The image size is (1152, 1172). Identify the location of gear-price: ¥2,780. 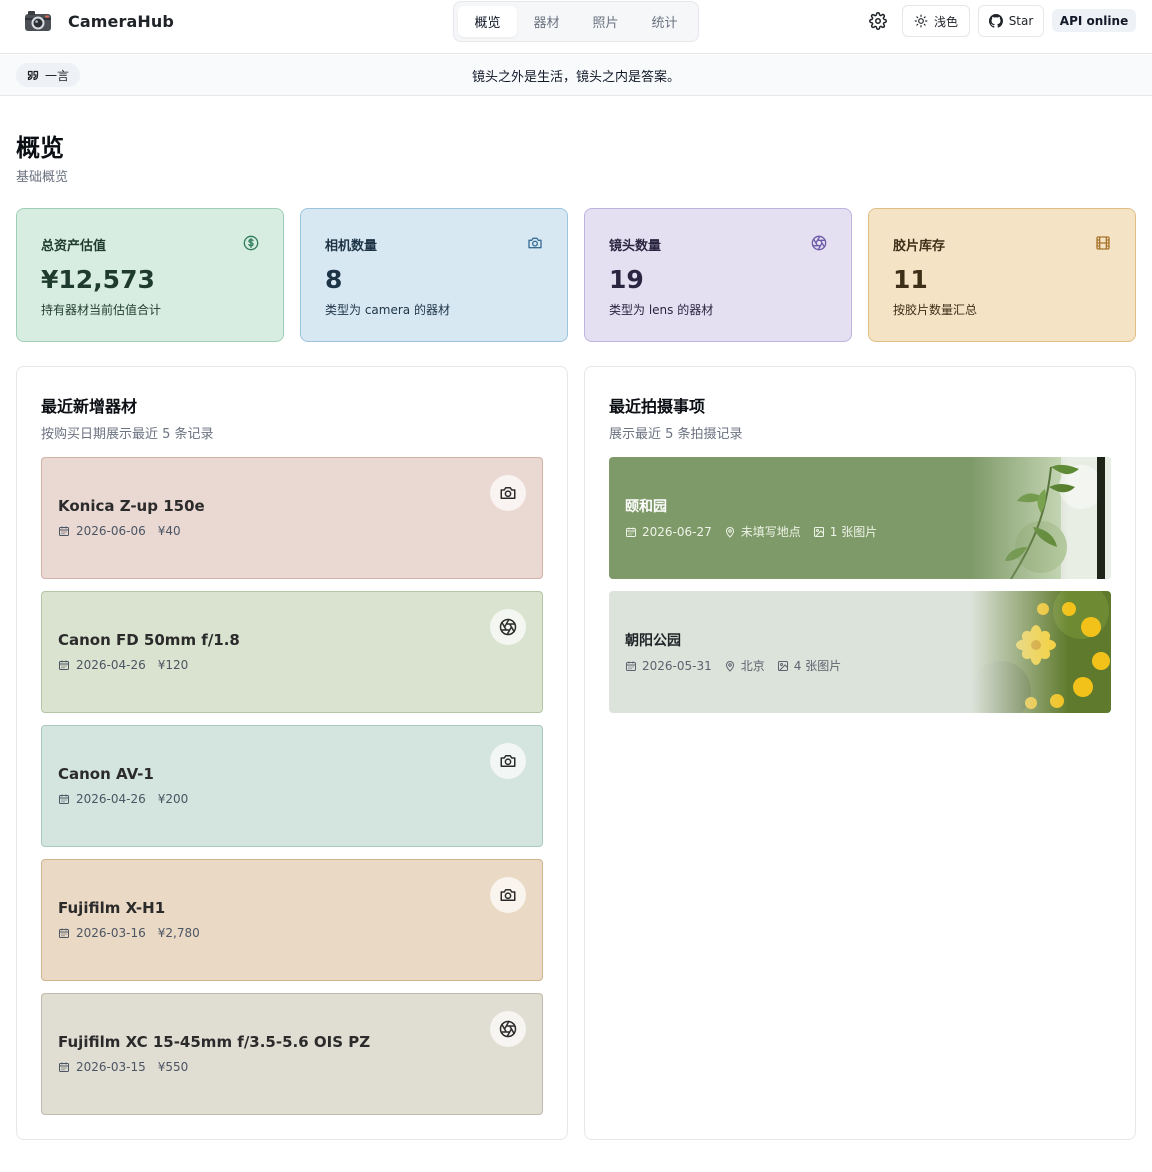
(178, 933).